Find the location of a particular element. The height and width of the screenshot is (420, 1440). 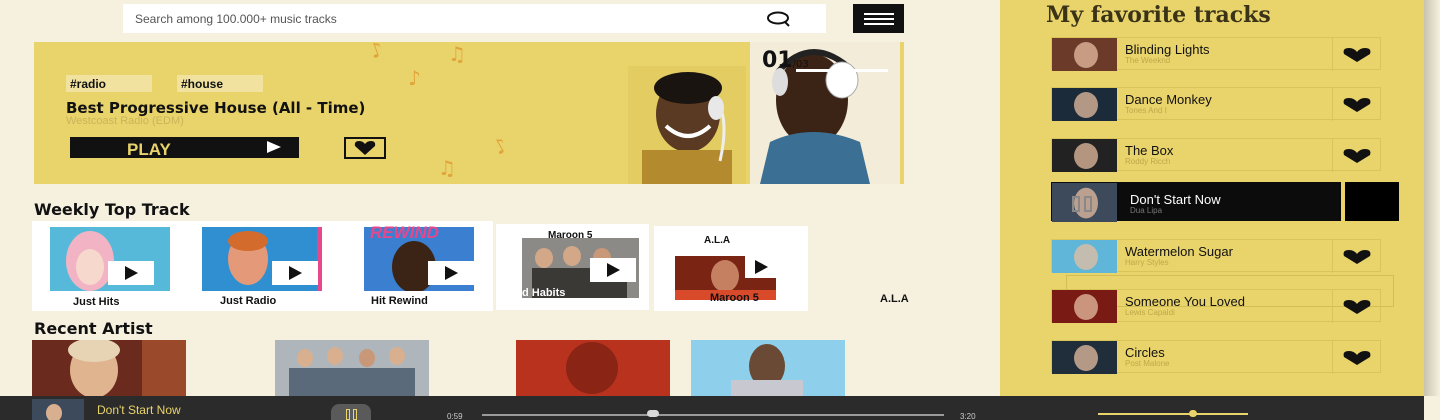

seek-bar is located at coordinates (713, 415).